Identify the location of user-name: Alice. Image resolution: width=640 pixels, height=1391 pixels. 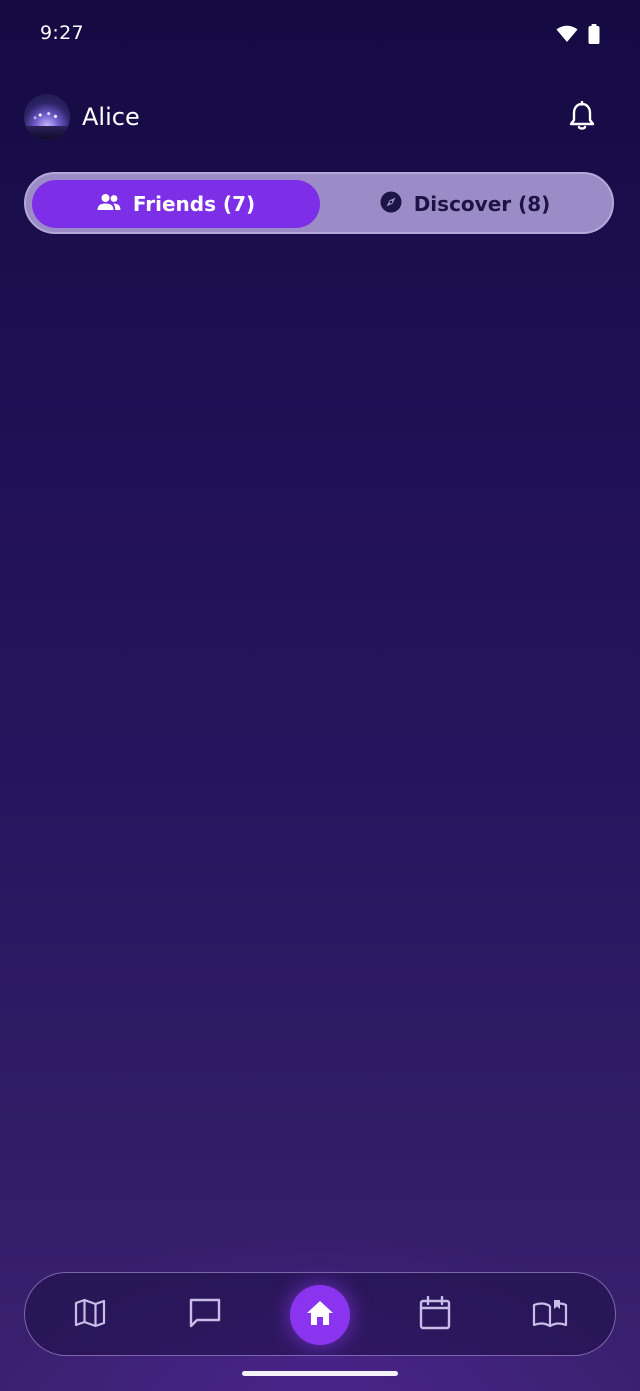
(111, 117).